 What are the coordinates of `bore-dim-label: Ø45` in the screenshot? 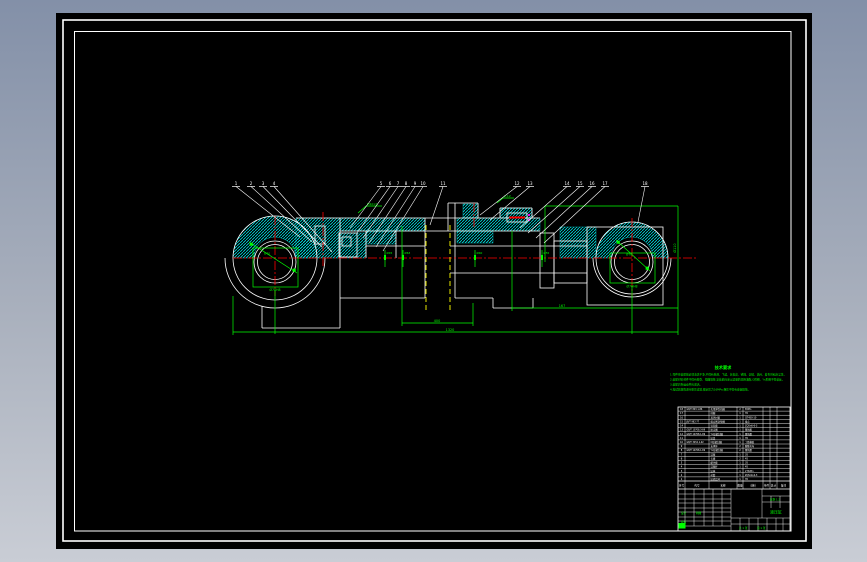 It's located at (390, 252).